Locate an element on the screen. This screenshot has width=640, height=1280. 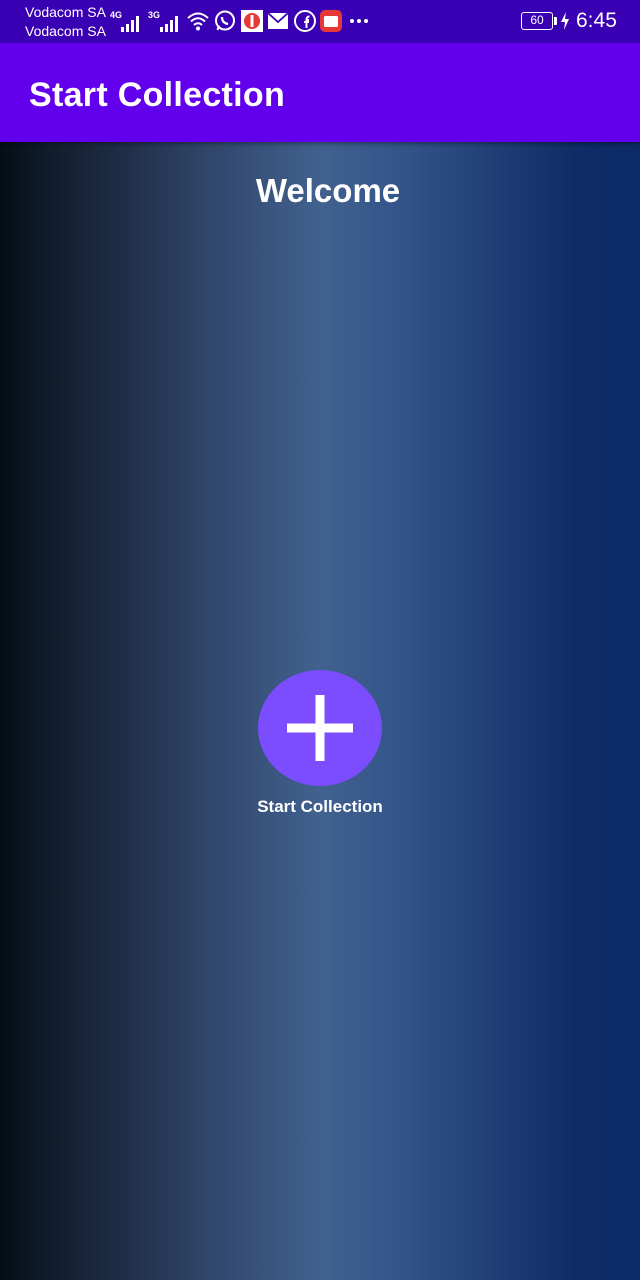
app-title: Start Collection is located at coordinates (157, 95).